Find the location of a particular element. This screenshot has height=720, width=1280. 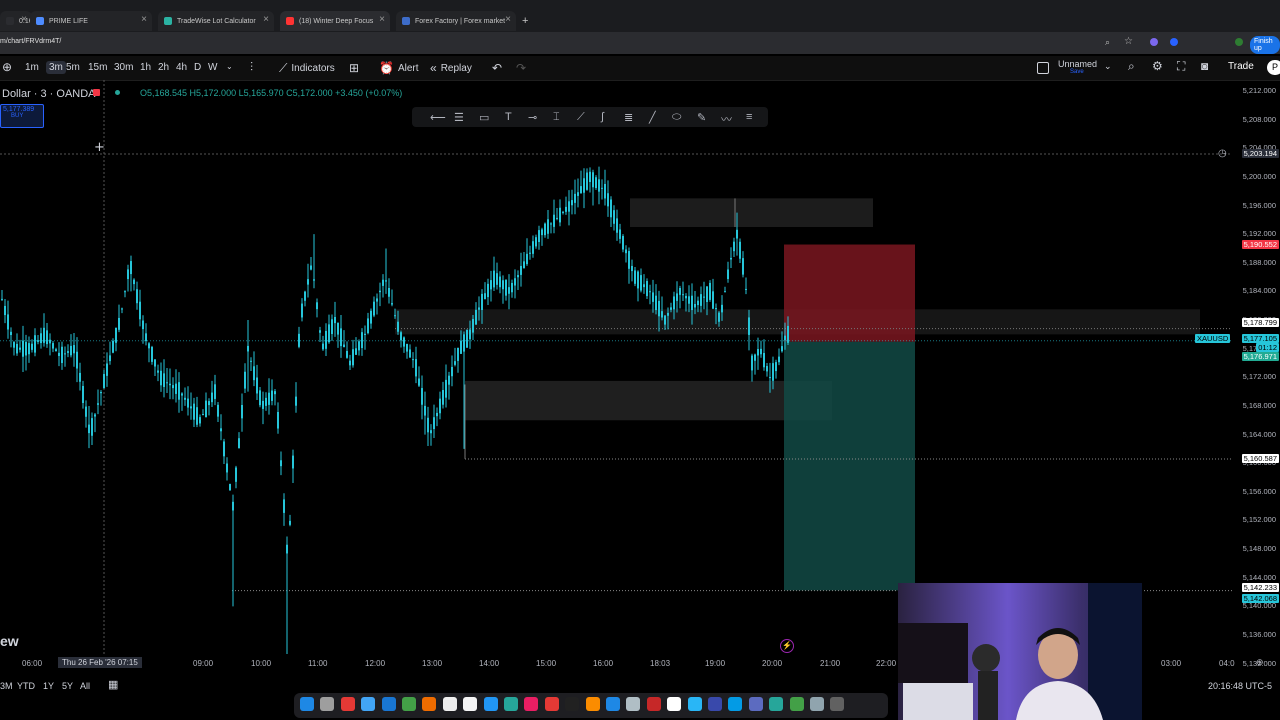

browser-tab: TradeWise Lot Calculator × is located at coordinates (216, 21).